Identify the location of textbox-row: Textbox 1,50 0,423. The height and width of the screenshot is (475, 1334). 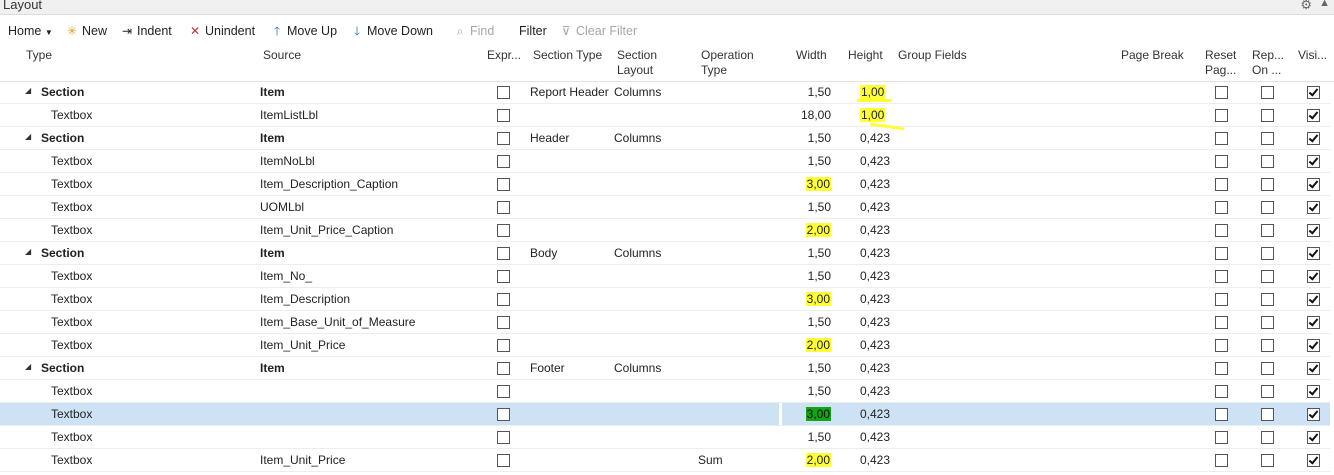
(665, 437).